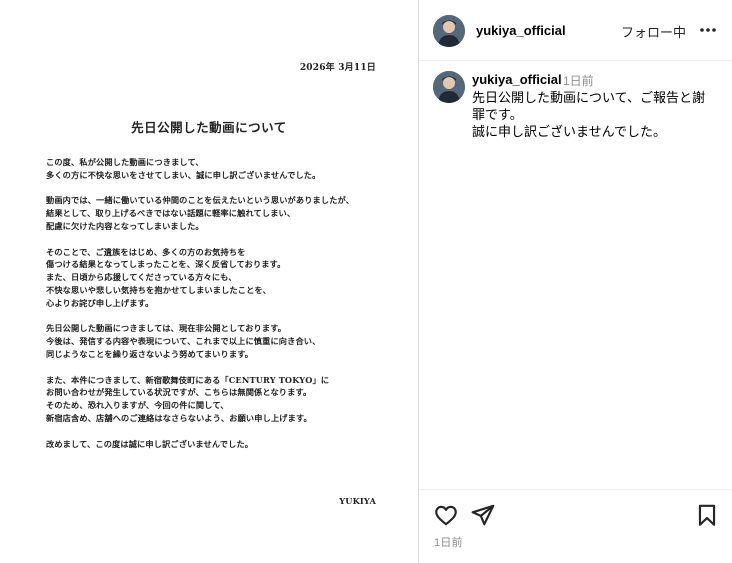 The image size is (732, 563). Describe the element at coordinates (166, 264) in the screenshot. I see `letter-line: 傷つける結果となってしまったことを、深く反省しております。` at that location.